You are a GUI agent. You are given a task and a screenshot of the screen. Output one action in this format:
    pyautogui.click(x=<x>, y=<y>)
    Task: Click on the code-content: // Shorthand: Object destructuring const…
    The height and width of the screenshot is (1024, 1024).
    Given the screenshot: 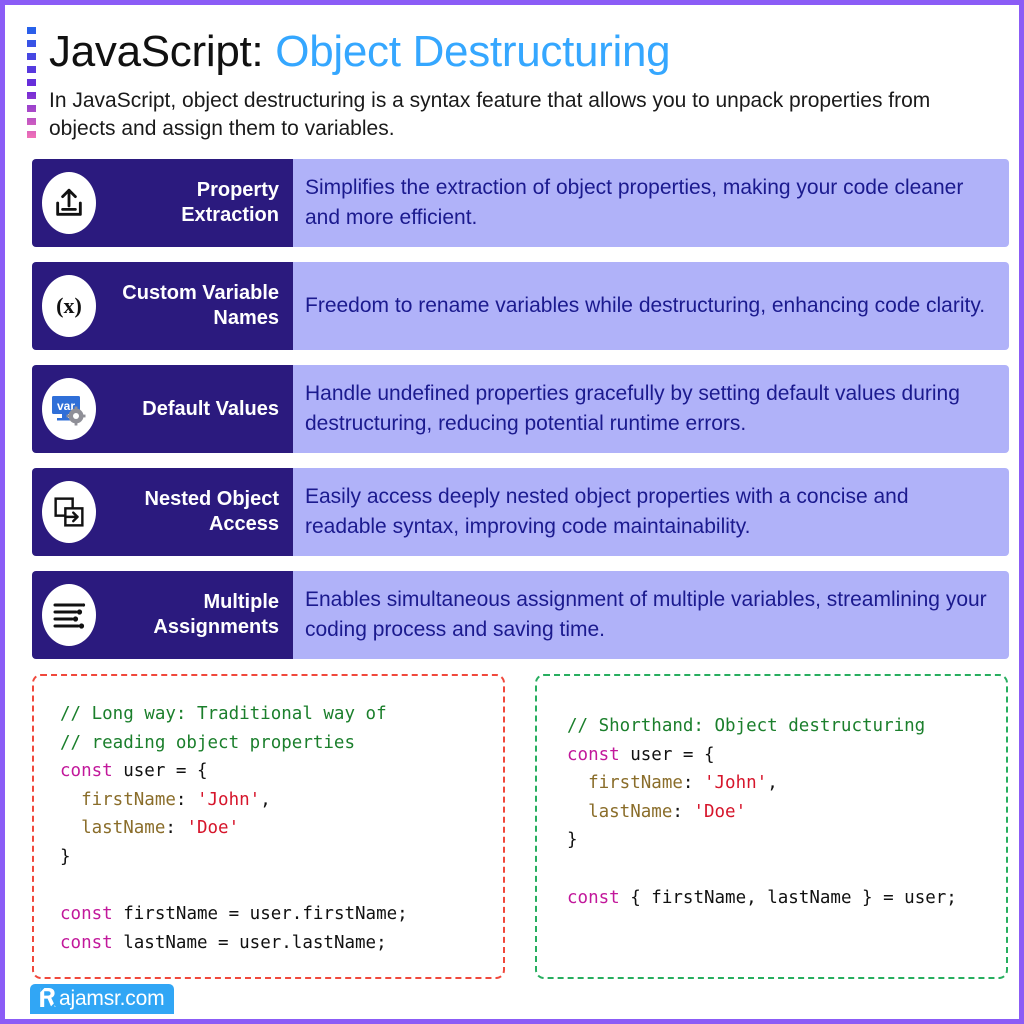 What is the action you would take?
    pyautogui.click(x=762, y=812)
    